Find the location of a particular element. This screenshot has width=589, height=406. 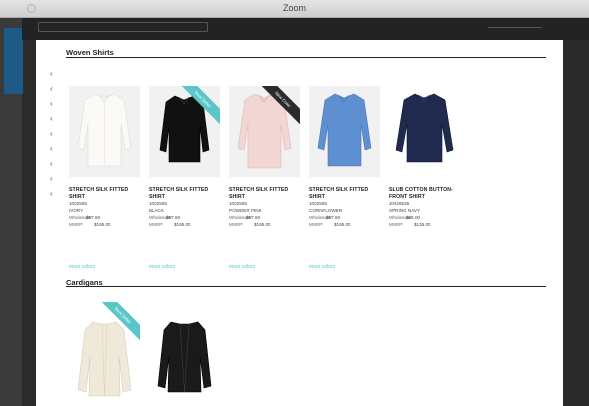

window-titlebar: Zoom is located at coordinates (294, 9).